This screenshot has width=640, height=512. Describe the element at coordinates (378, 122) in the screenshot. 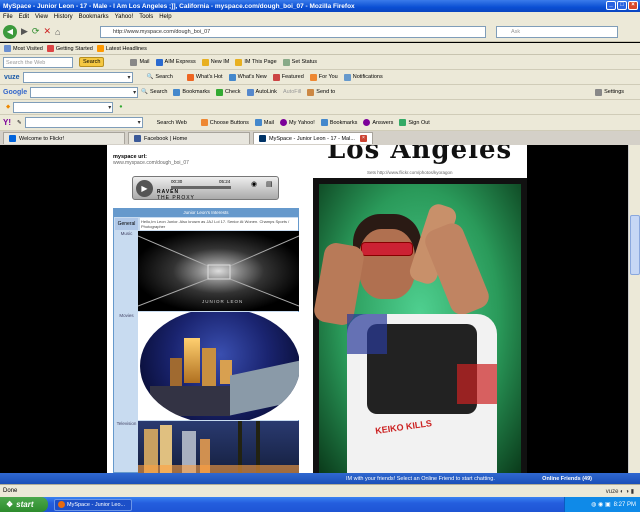

I see `answers-button: Answers` at that location.